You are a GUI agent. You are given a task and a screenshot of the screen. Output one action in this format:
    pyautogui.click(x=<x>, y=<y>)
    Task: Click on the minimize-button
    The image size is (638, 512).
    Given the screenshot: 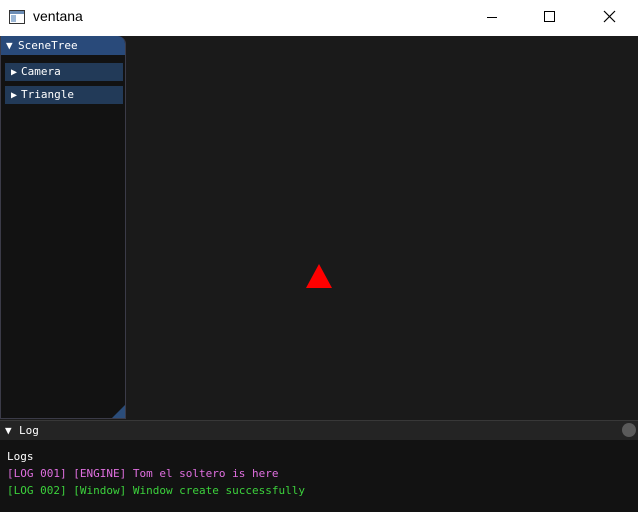 What is the action you would take?
    pyautogui.click(x=492, y=18)
    